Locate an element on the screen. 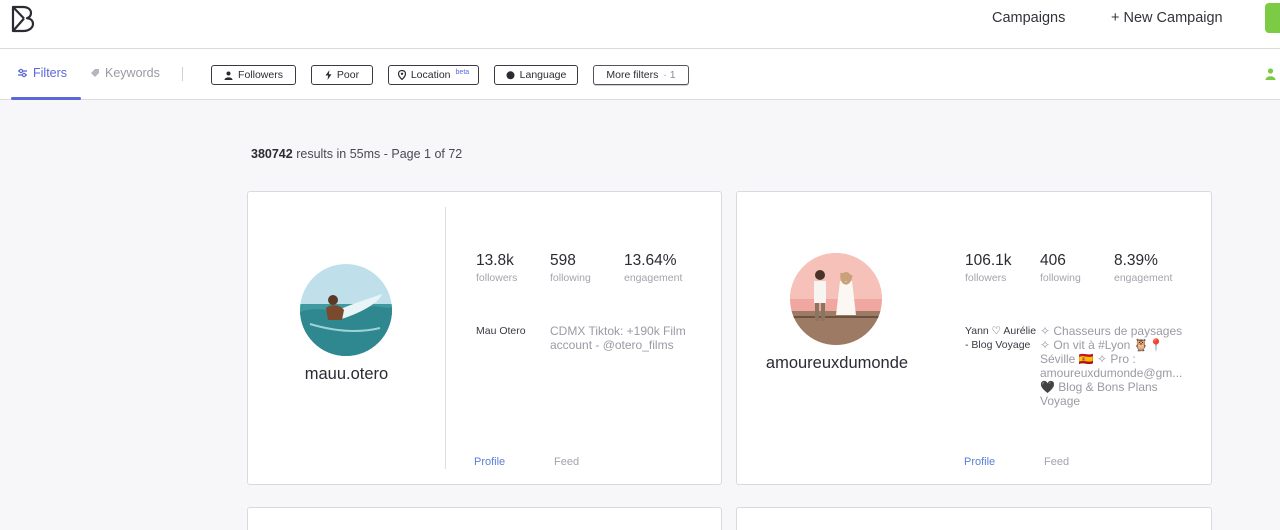  engagement-rate: 8.39% is located at coordinates (1136, 260).